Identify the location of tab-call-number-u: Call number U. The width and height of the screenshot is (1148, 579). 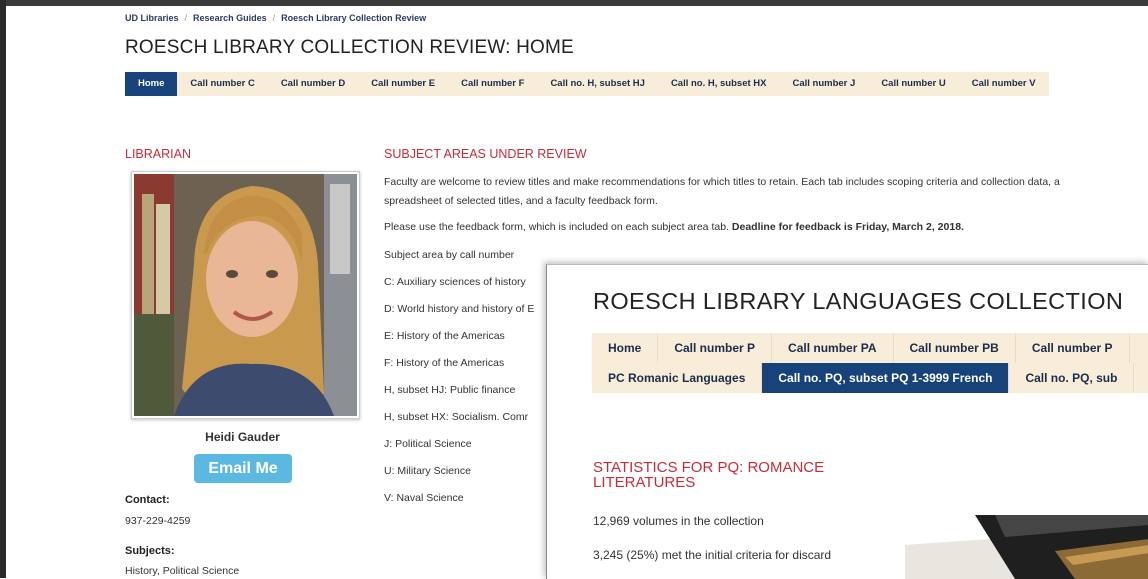
(913, 84).